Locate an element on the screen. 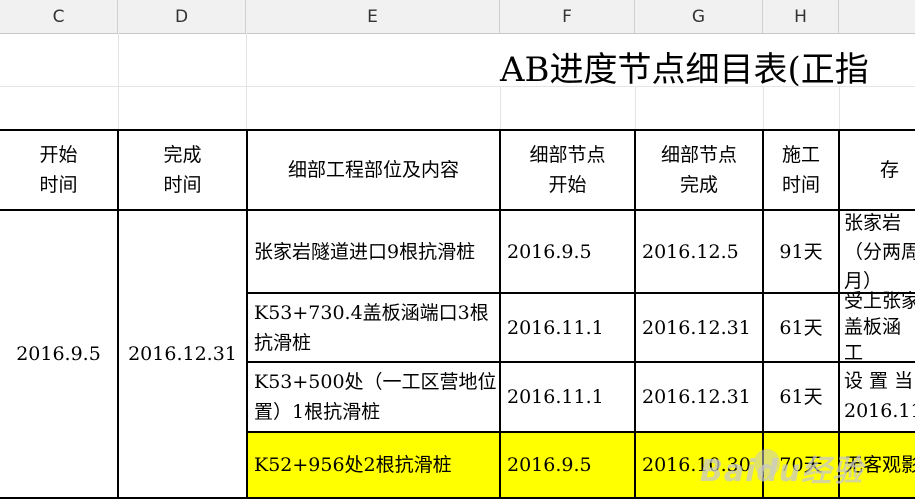  row-4-node-start: 2016.9.5 is located at coordinates (567, 465).